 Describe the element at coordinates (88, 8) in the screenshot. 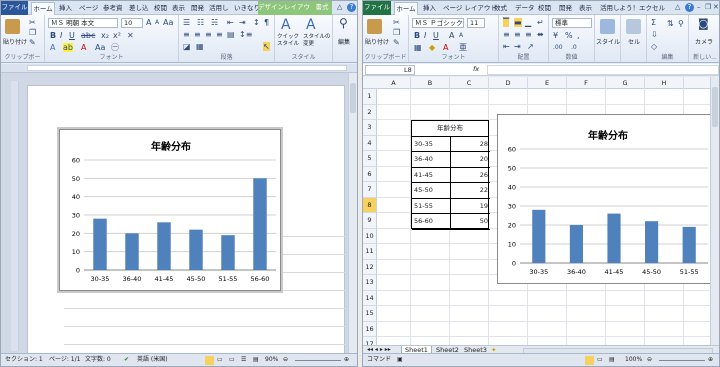

I see `tab-page: ページ` at that location.